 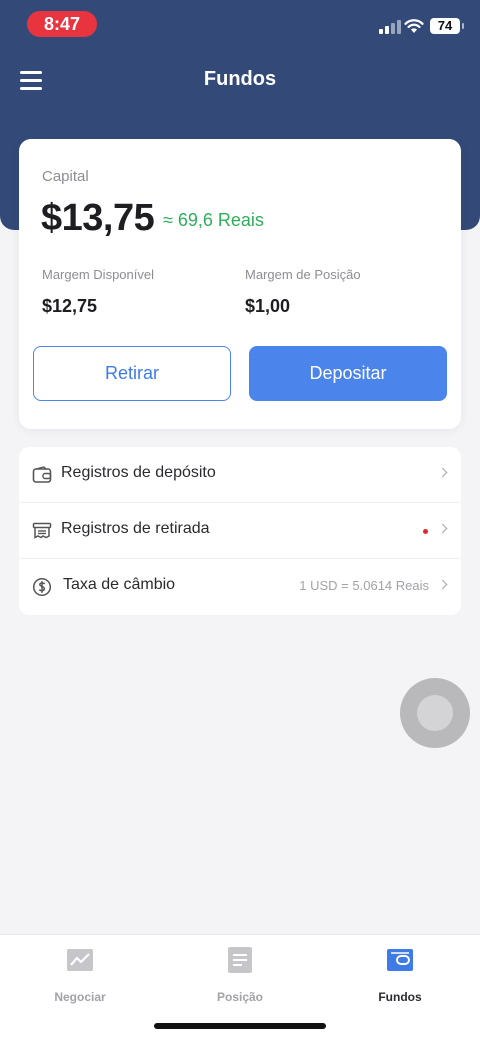 What do you see at coordinates (240, 587) in the screenshot?
I see `list-item-exchange-rate: Taxa de câmbio 1 USD = 5.0614 Reais` at bounding box center [240, 587].